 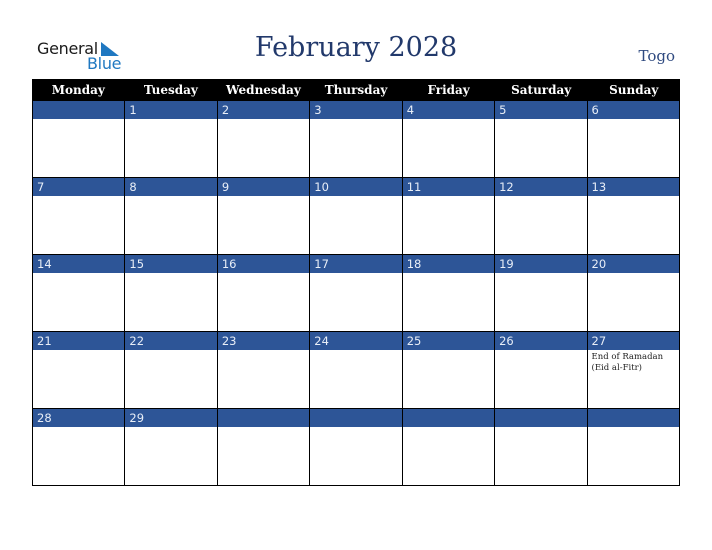 I want to click on weekday-label: Monday, so click(x=78, y=90).